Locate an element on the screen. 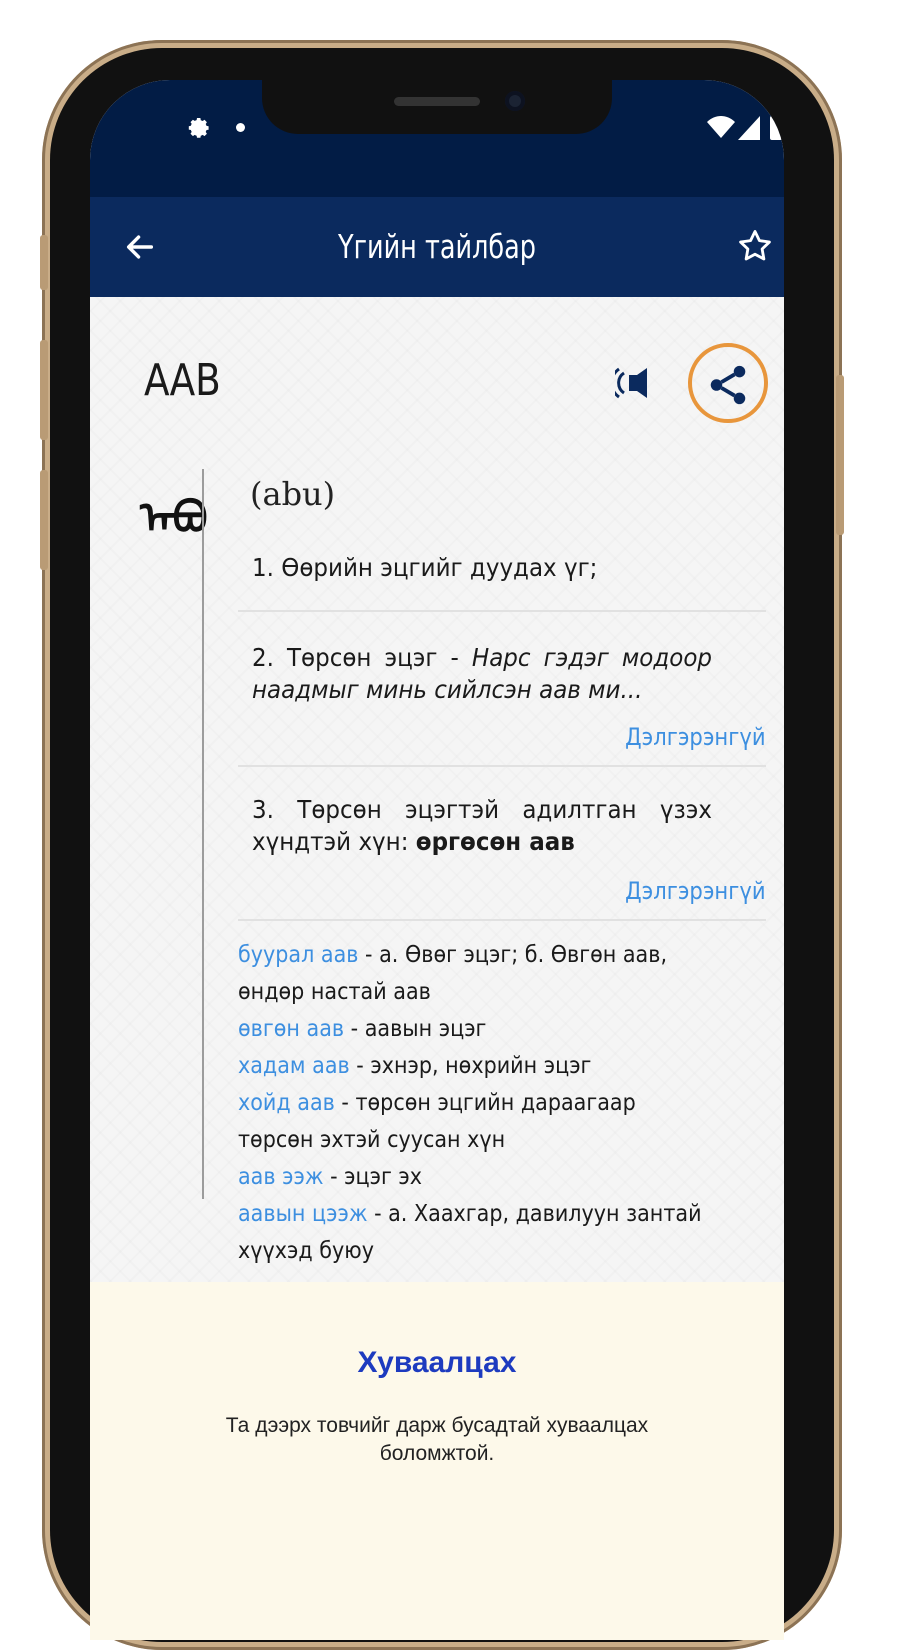 The height and width of the screenshot is (1650, 900). speaker-icon is located at coordinates (635, 383).